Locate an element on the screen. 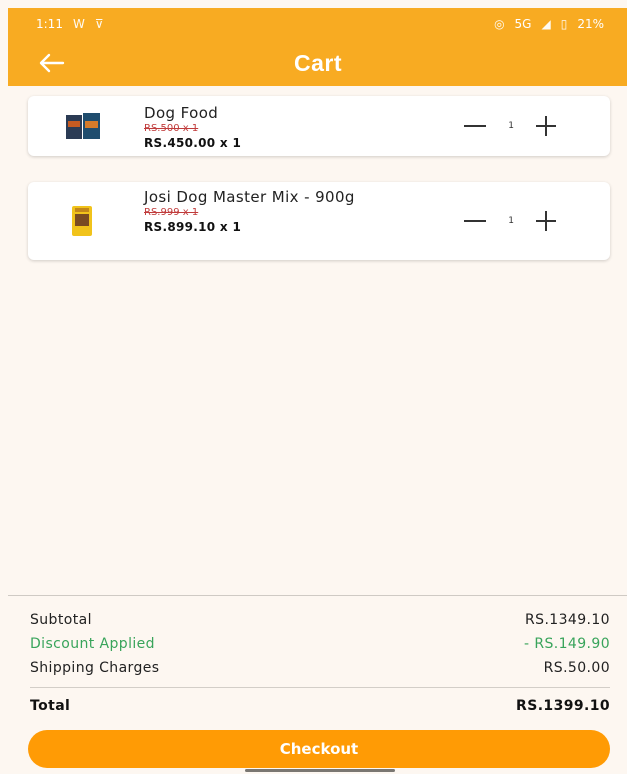  shipping-row: Shipping Charges RS.50.00 is located at coordinates (320, 668).